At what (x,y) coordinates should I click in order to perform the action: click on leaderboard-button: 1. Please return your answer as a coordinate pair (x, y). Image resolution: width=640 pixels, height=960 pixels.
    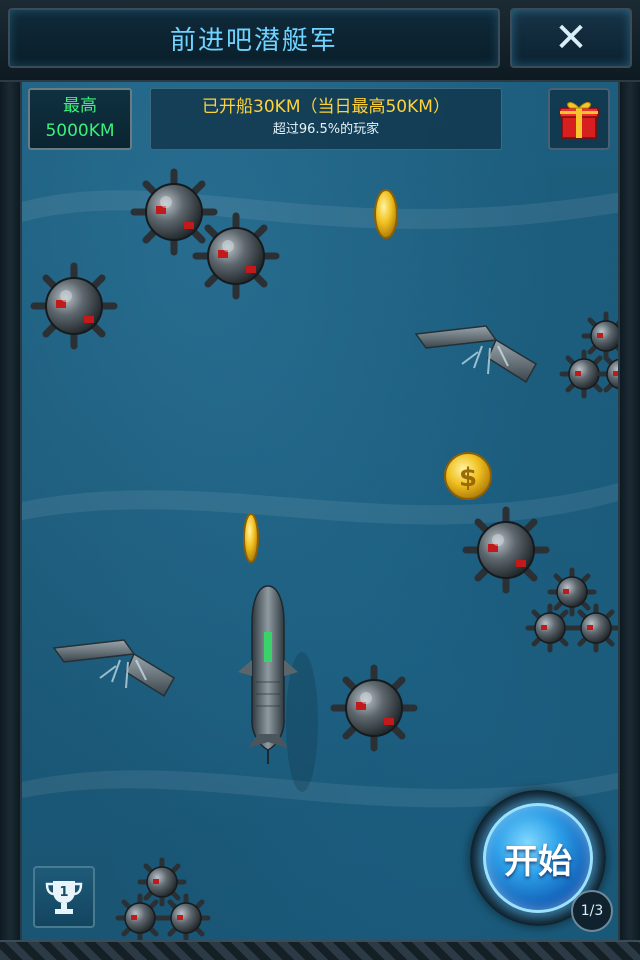
    Looking at the image, I should click on (64, 897).